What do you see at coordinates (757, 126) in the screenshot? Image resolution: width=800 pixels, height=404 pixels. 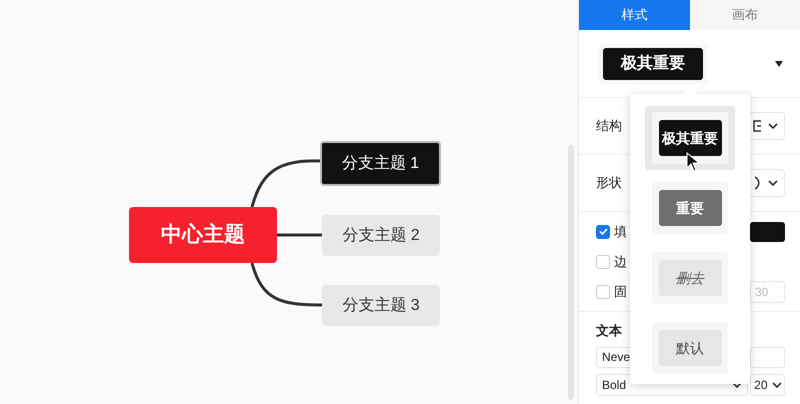 I see `structure-icon` at bounding box center [757, 126].